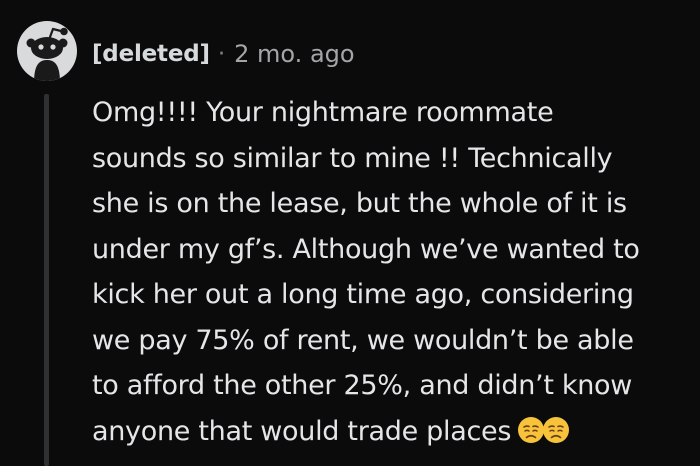  What do you see at coordinates (47, 54) in the screenshot?
I see `snoo-avatar-icon` at bounding box center [47, 54].